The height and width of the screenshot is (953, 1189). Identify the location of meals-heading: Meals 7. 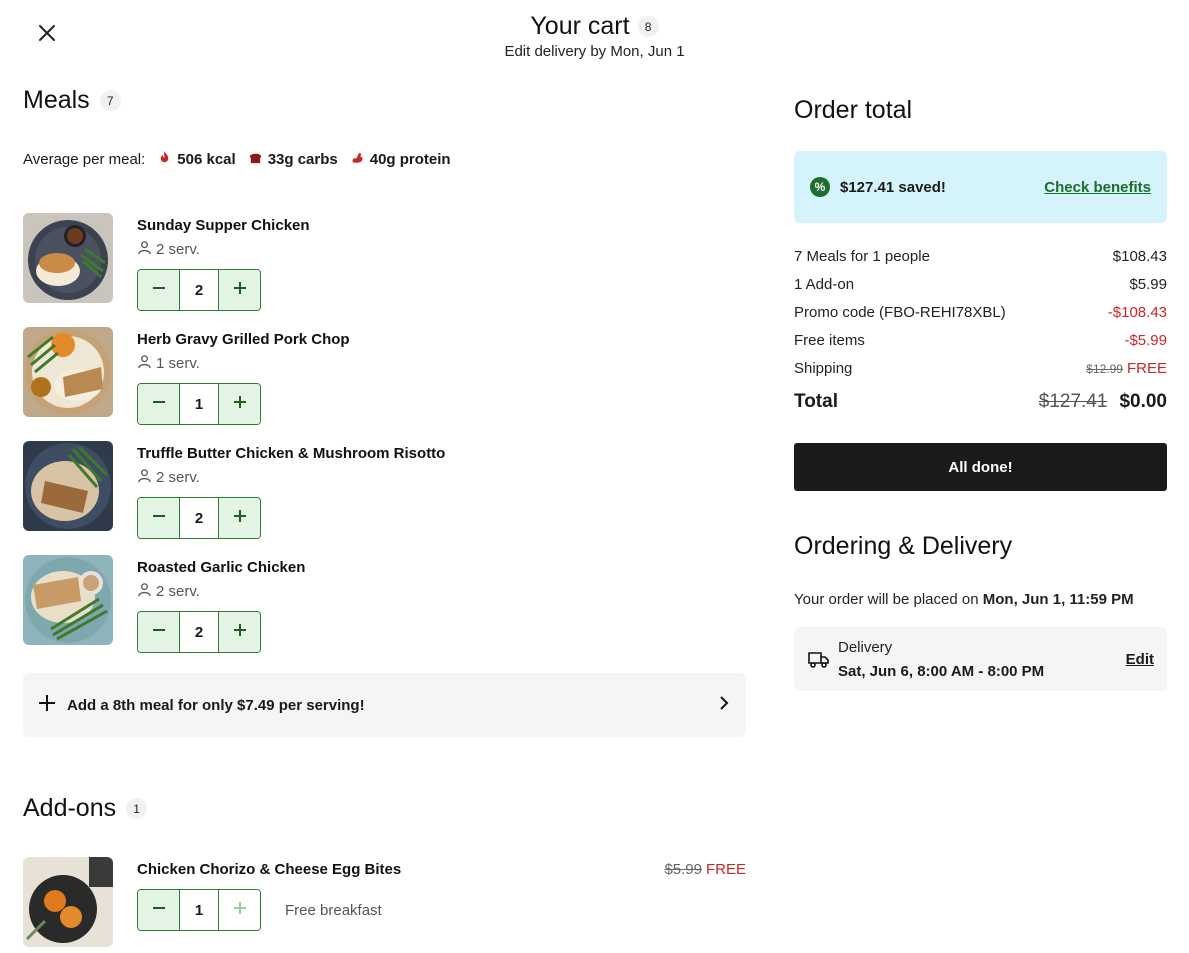
(72, 100).